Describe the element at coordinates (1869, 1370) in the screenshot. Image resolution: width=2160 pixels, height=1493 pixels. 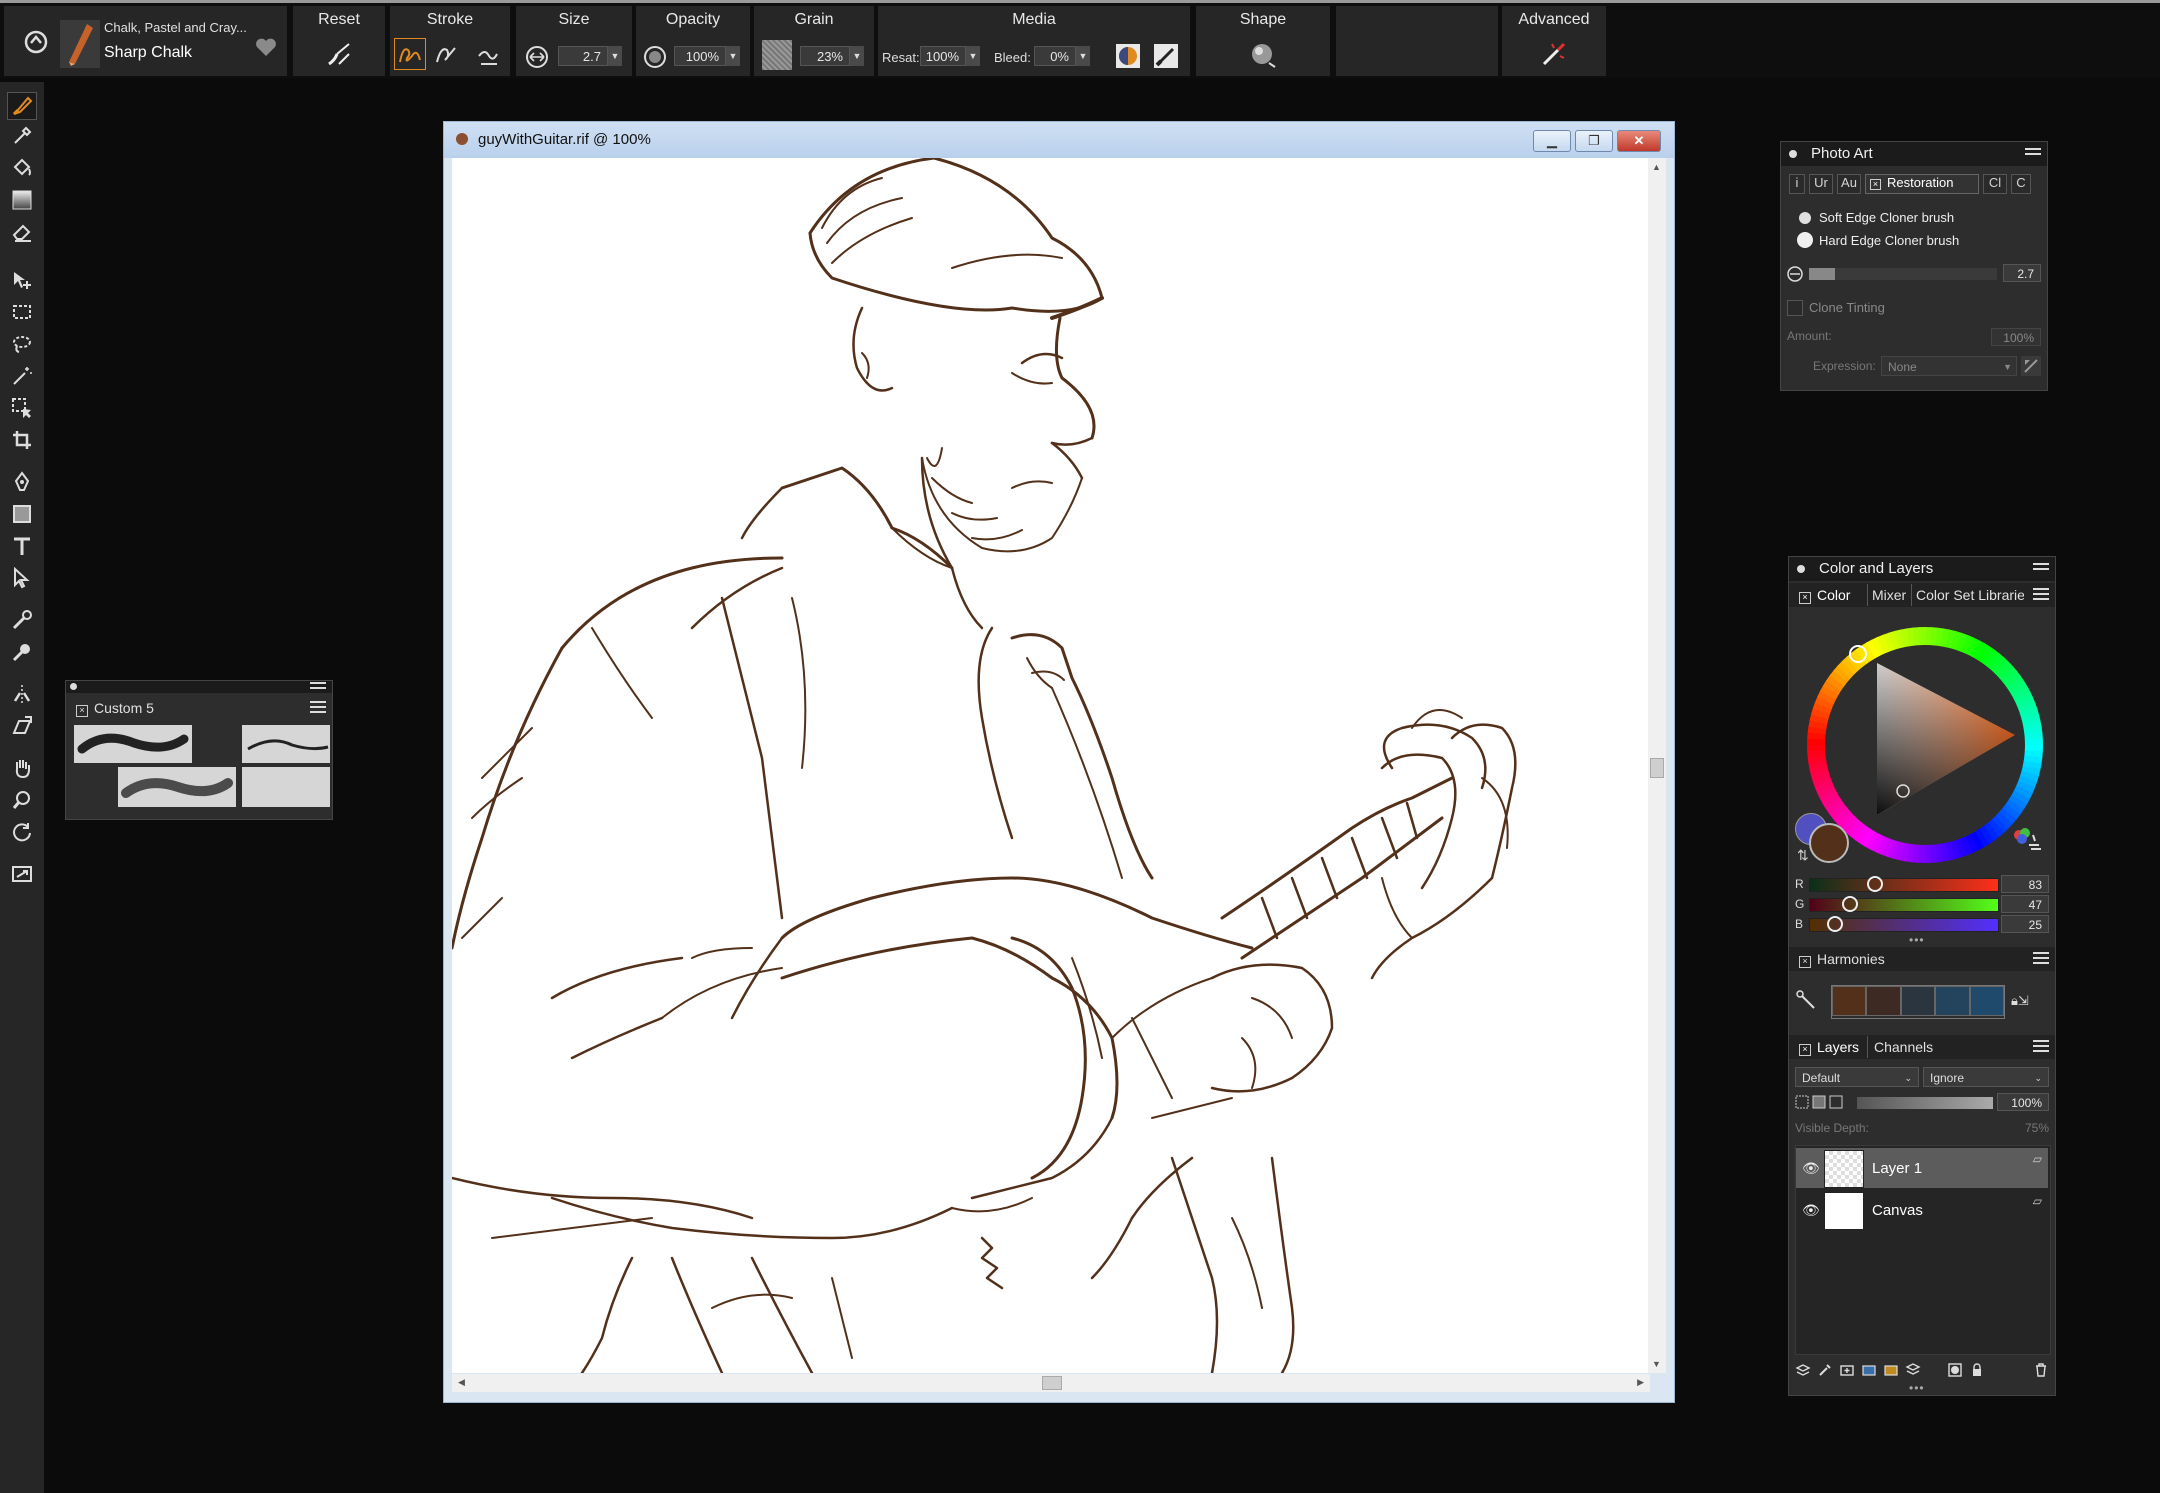
I see `new-watercolor-layer-icon` at that location.